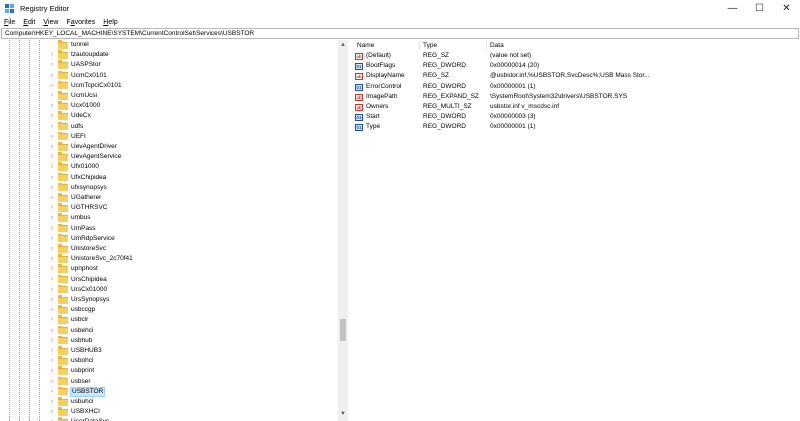 The width and height of the screenshot is (800, 421). I want to click on tree-item: › usbehci, so click(166, 330).